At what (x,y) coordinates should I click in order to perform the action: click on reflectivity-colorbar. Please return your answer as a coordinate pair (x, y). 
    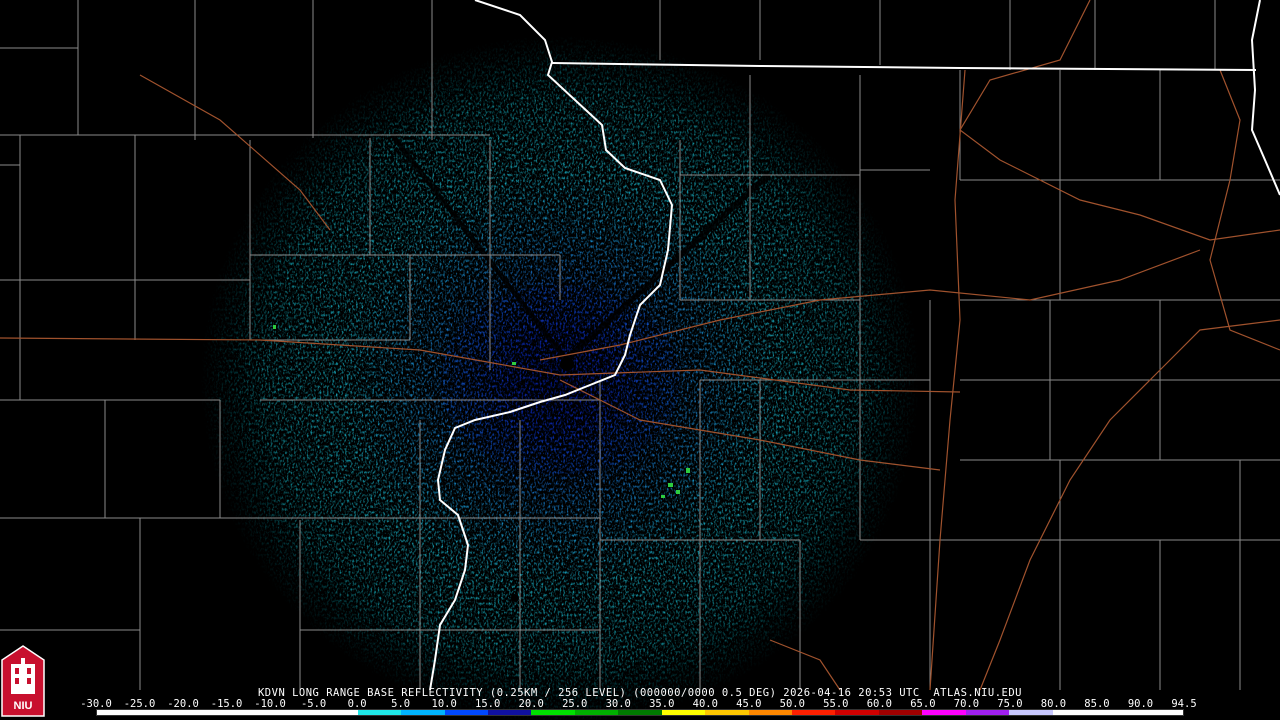
    Looking at the image, I should click on (640, 712).